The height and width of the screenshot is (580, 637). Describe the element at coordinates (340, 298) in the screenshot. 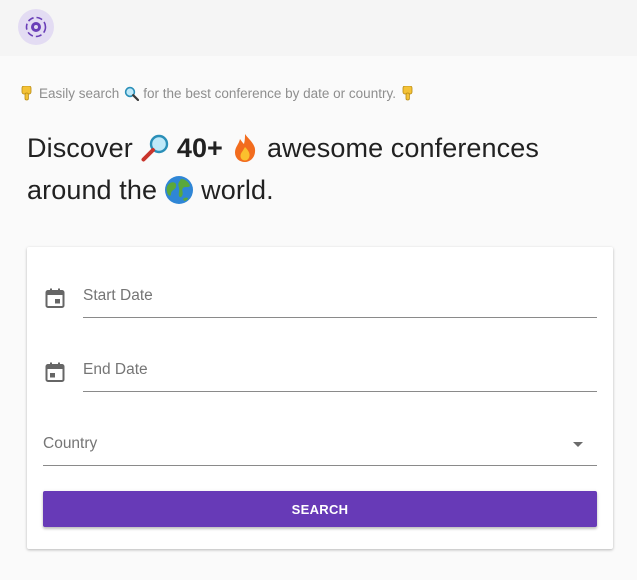

I see `start-date-input: Start Date` at that location.